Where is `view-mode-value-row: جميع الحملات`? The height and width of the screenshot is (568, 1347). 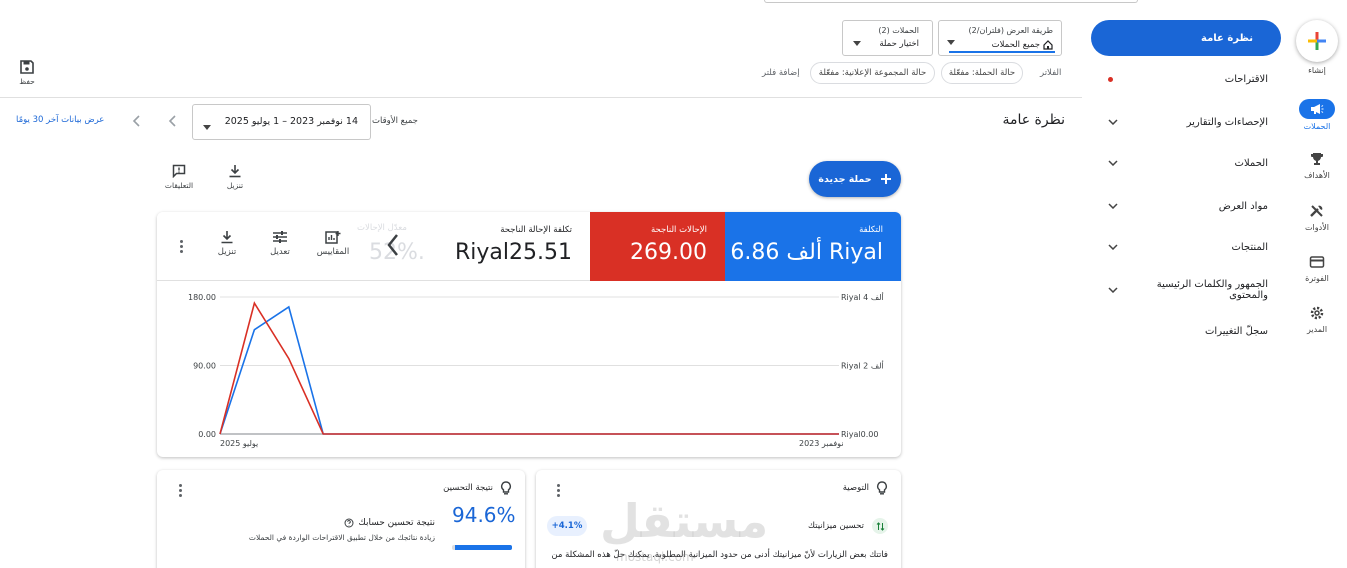
view-mode-value-row: جميع الحملات is located at coordinates (1022, 45).